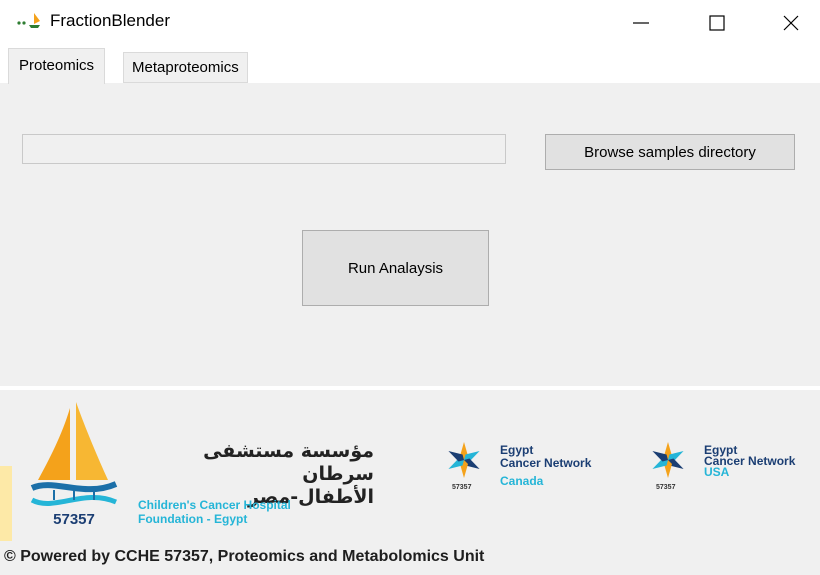  I want to click on minimize-icon, so click(641, 23).